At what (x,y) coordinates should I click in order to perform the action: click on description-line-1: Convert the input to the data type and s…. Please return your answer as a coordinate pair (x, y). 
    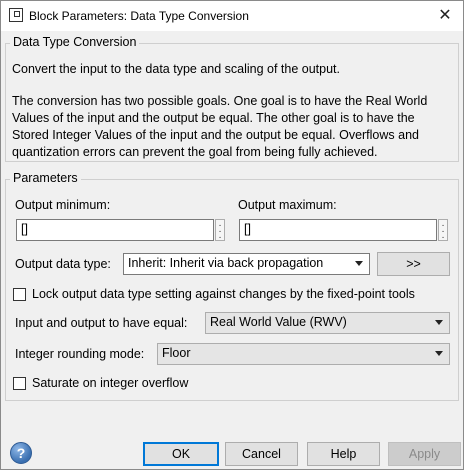
    Looking at the image, I should click on (176, 69).